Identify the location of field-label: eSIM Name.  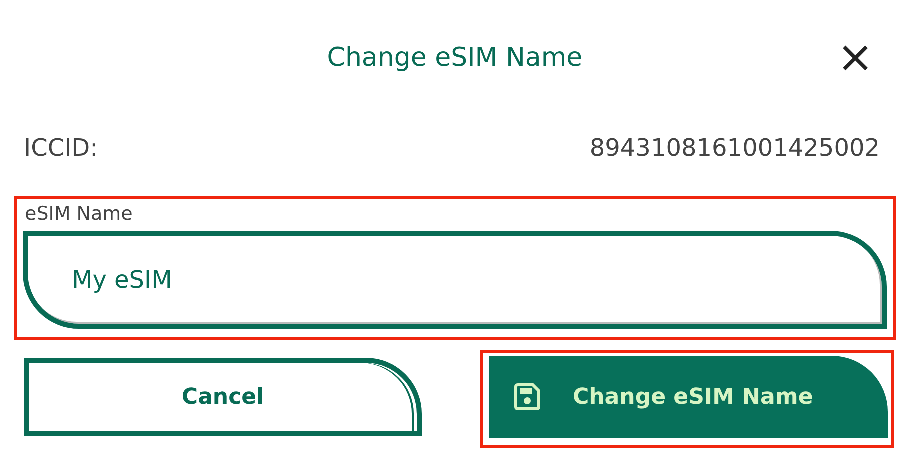
(79, 214).